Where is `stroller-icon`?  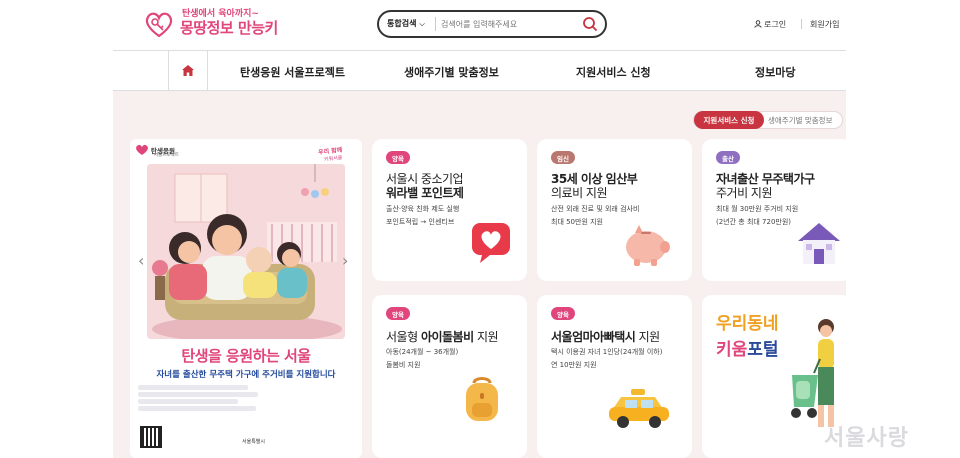 stroller-icon is located at coordinates (812, 373).